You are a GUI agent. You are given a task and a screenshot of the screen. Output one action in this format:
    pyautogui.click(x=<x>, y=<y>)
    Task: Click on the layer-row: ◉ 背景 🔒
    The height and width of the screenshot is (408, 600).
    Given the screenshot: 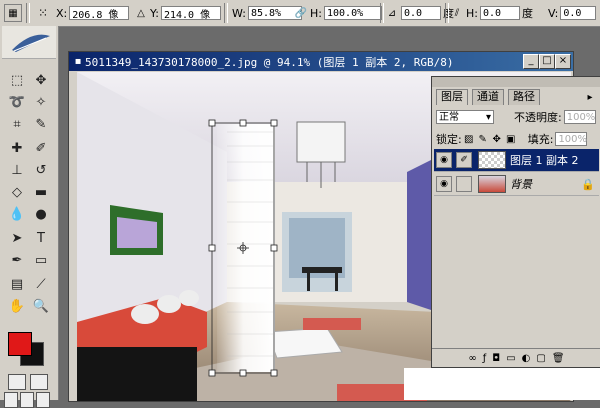 What is the action you would take?
    pyautogui.click(x=516, y=184)
    